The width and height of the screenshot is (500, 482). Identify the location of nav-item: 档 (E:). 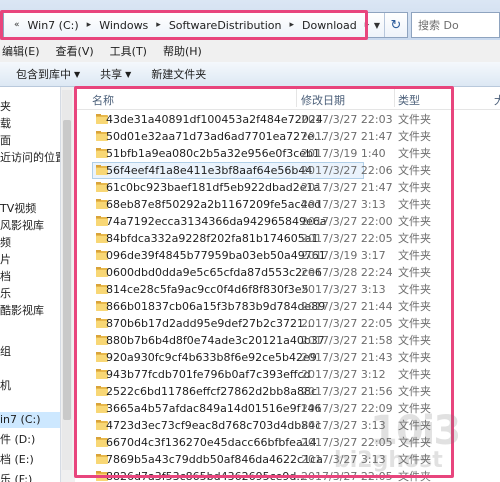
(17, 460).